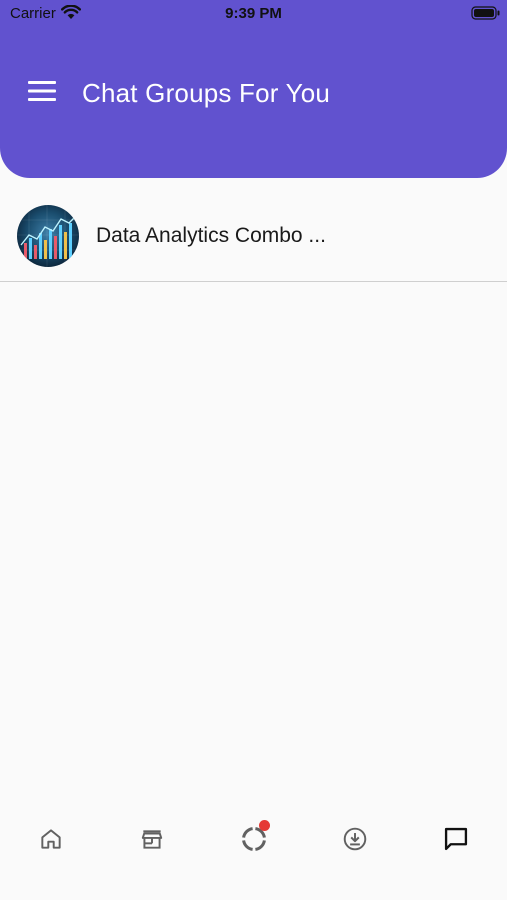 The image size is (507, 900). I want to click on home-icon, so click(51, 841).